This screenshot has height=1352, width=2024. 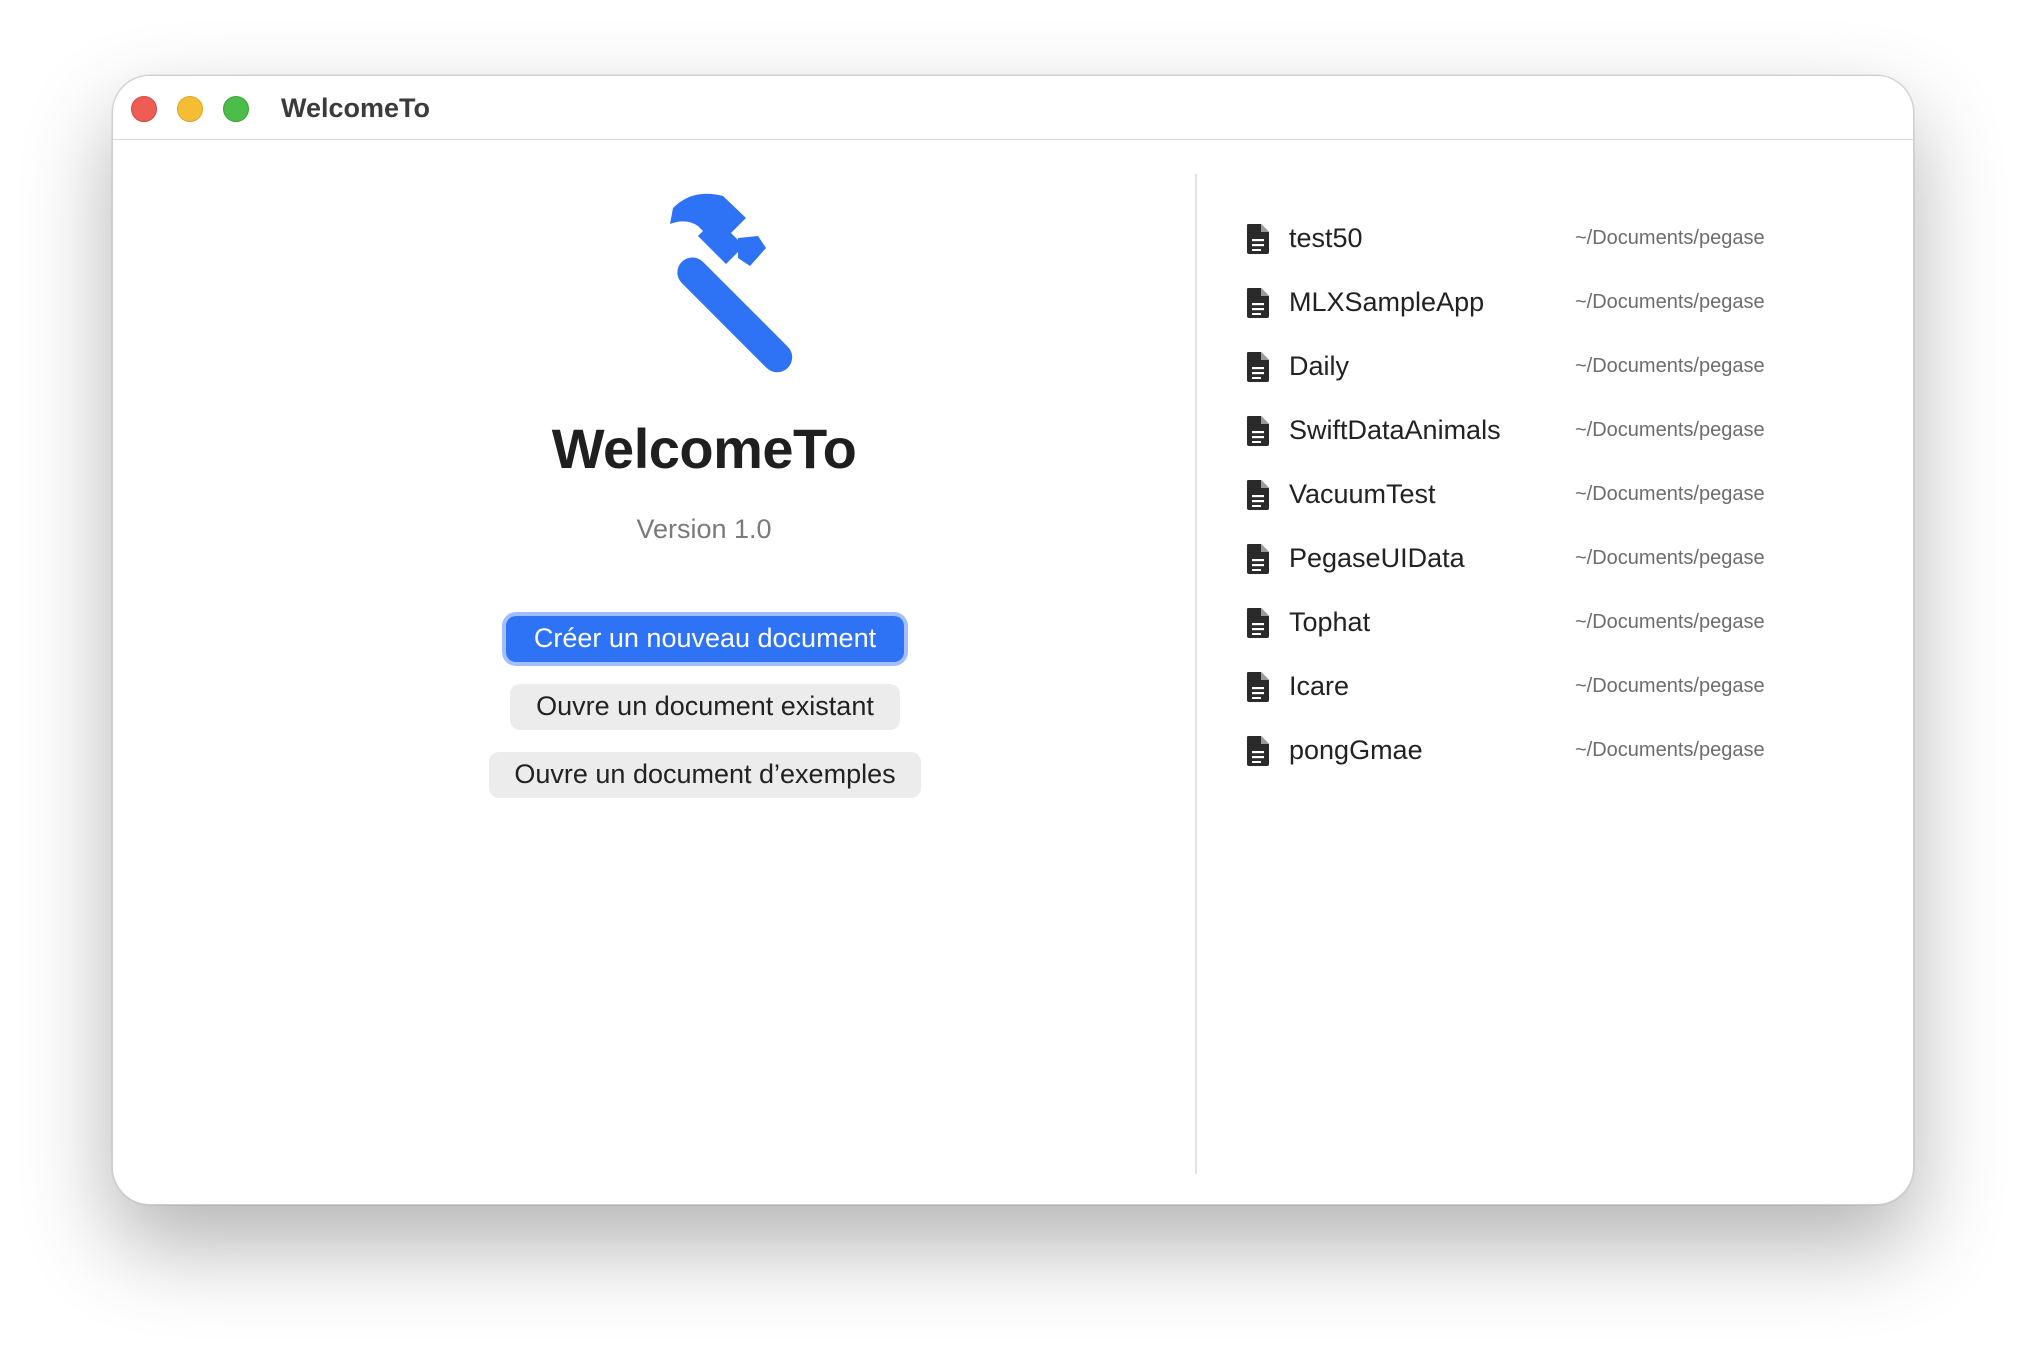 What do you see at coordinates (190, 109) in the screenshot?
I see `minimize-button` at bounding box center [190, 109].